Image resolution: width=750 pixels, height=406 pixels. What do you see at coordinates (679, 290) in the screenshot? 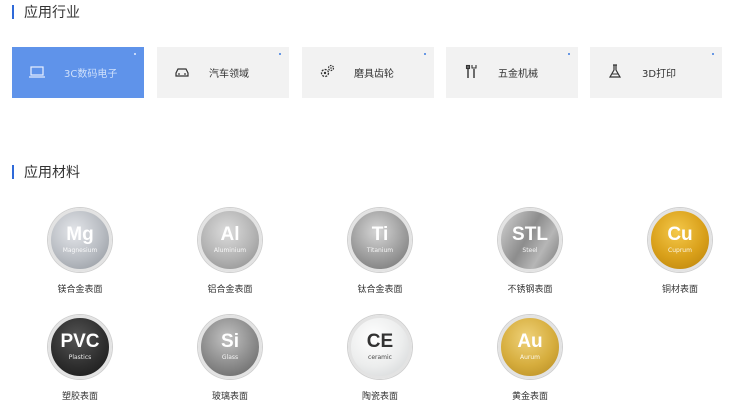
I see `material-name: 铜材表面` at bounding box center [679, 290].